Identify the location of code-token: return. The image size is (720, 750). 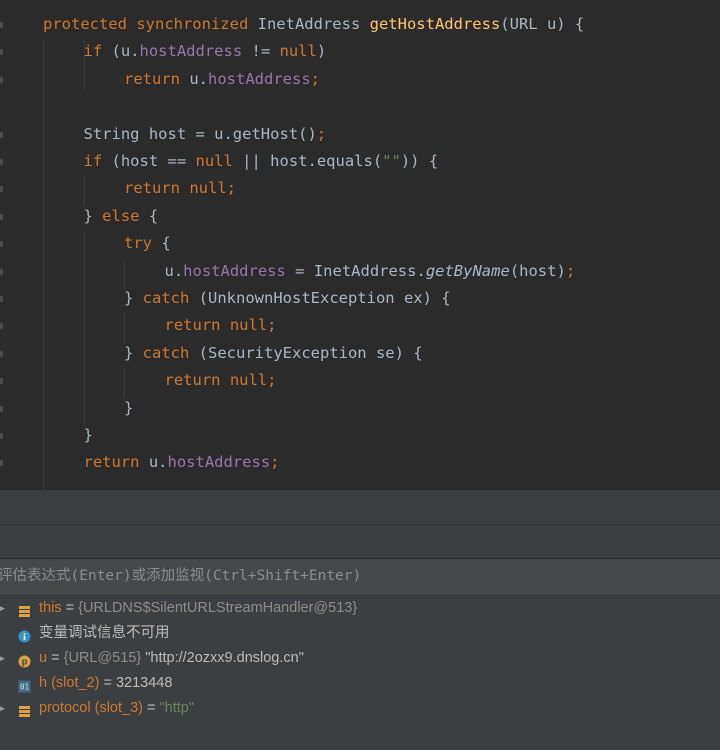
(116, 462).